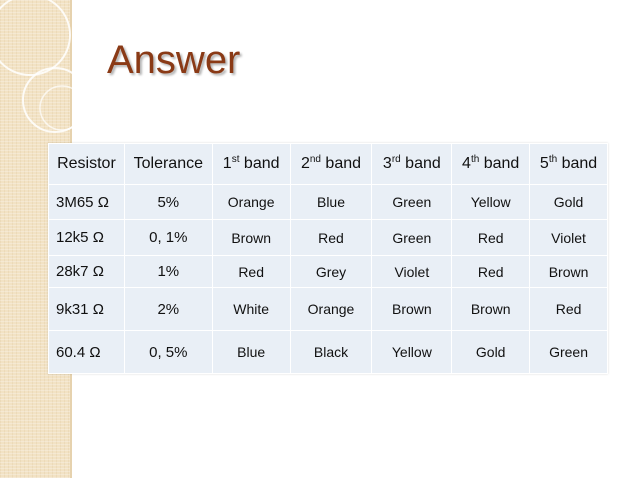 This screenshot has height=478, width=638. What do you see at coordinates (331, 271) in the screenshot?
I see `cell-band-2: Grey` at bounding box center [331, 271].